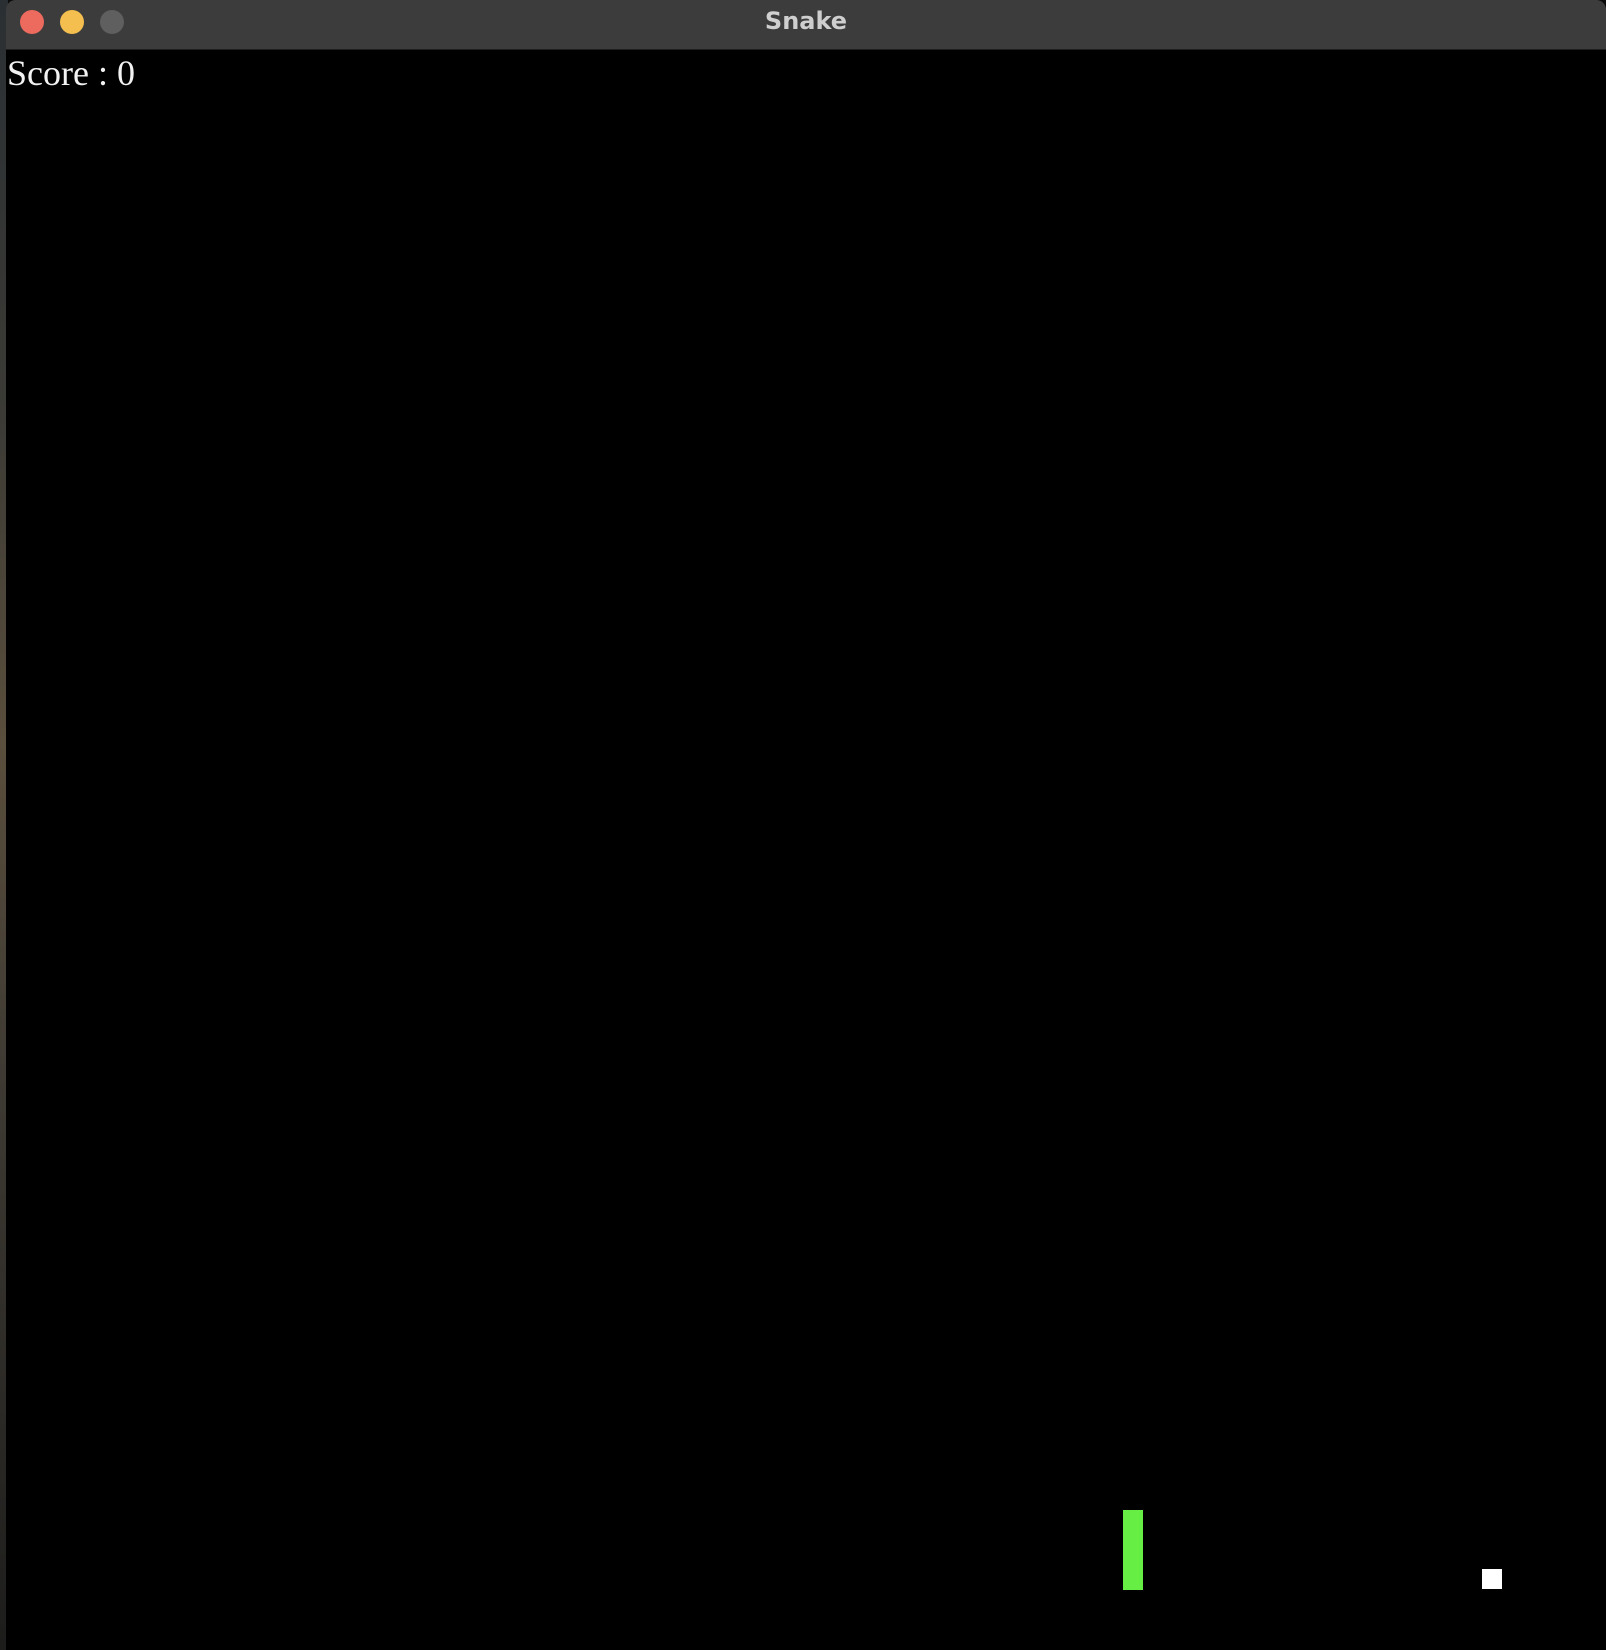  What do you see at coordinates (806, 21) in the screenshot?
I see `window-title: Snake` at bounding box center [806, 21].